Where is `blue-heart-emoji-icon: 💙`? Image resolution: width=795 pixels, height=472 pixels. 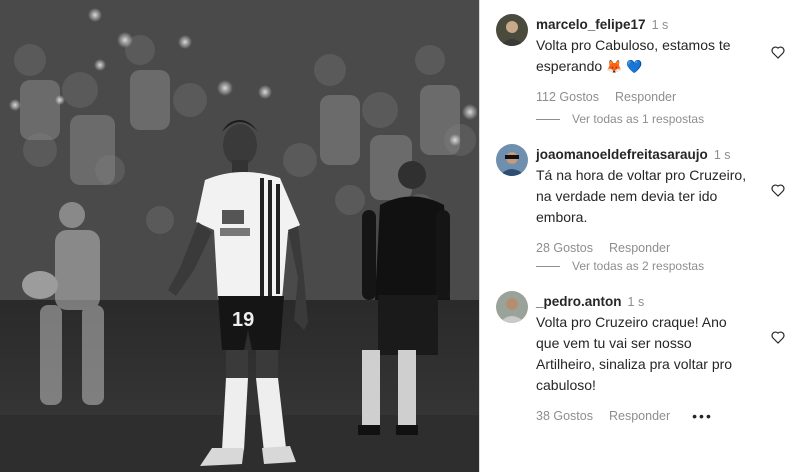
blue-heart-emoji-icon: 💙 is located at coordinates (634, 66).